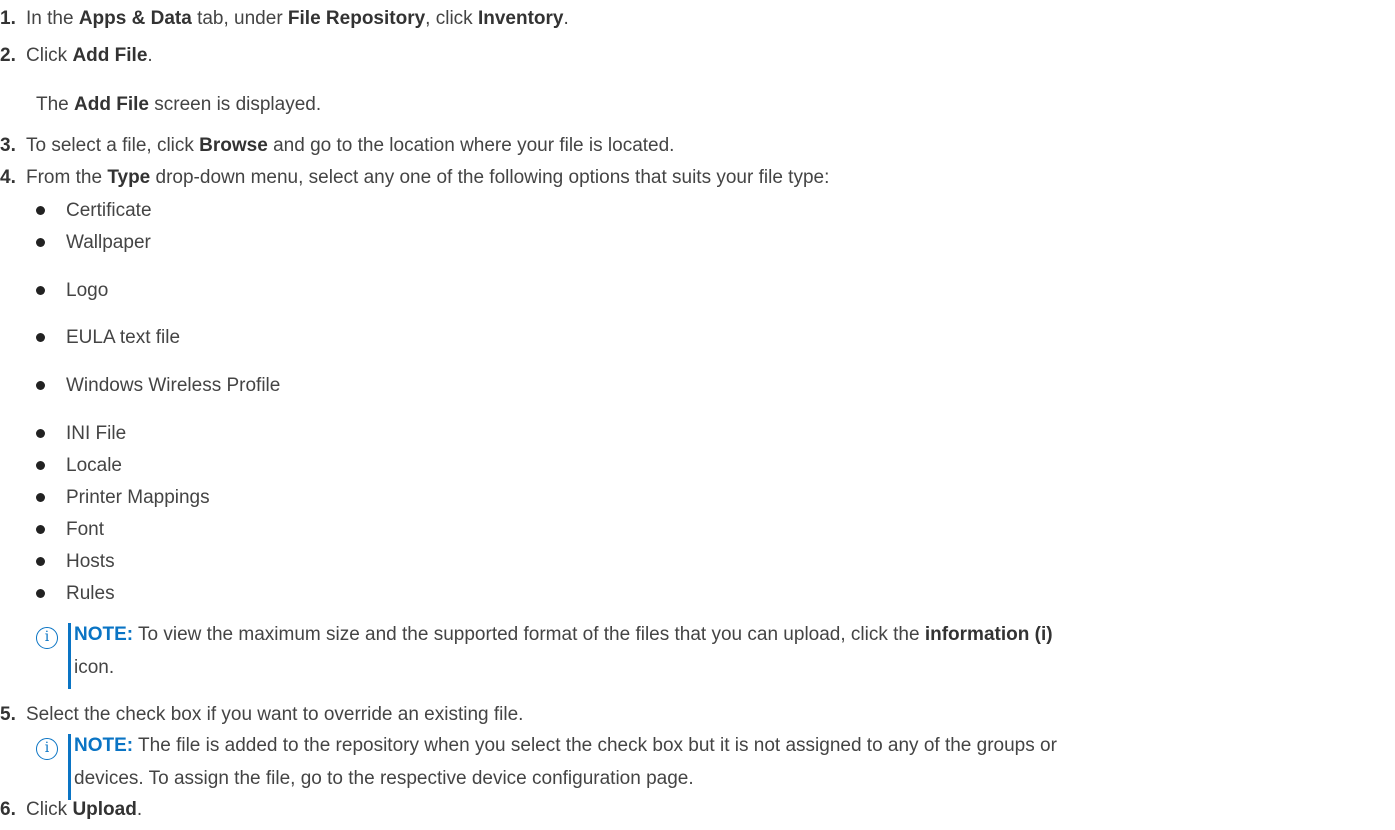 The height and width of the screenshot is (830, 1395). What do you see at coordinates (8, 55) in the screenshot?
I see `step-number: 2.` at bounding box center [8, 55].